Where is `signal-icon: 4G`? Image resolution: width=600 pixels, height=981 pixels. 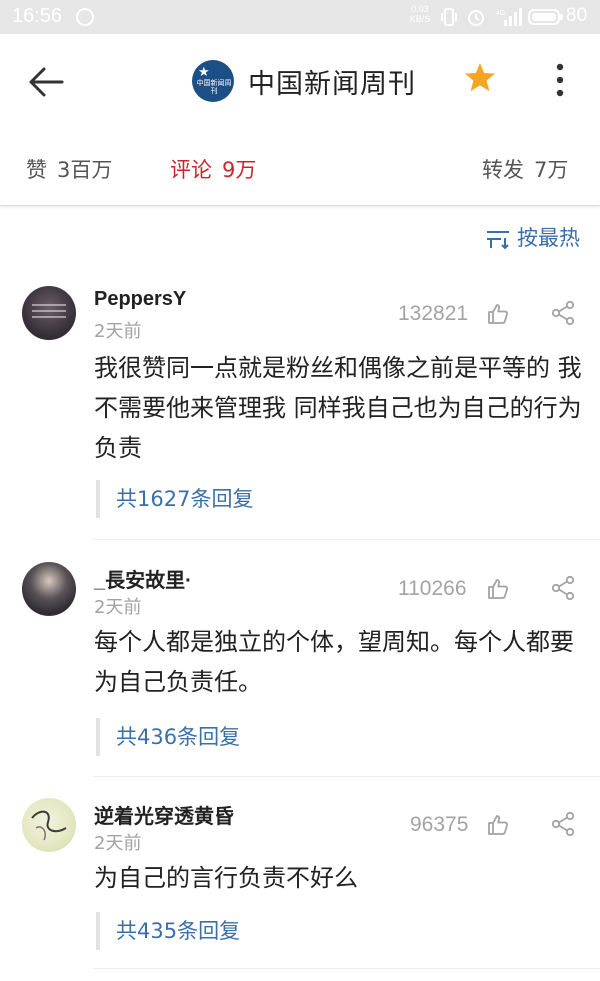
signal-icon: 4G is located at coordinates (509, 17).